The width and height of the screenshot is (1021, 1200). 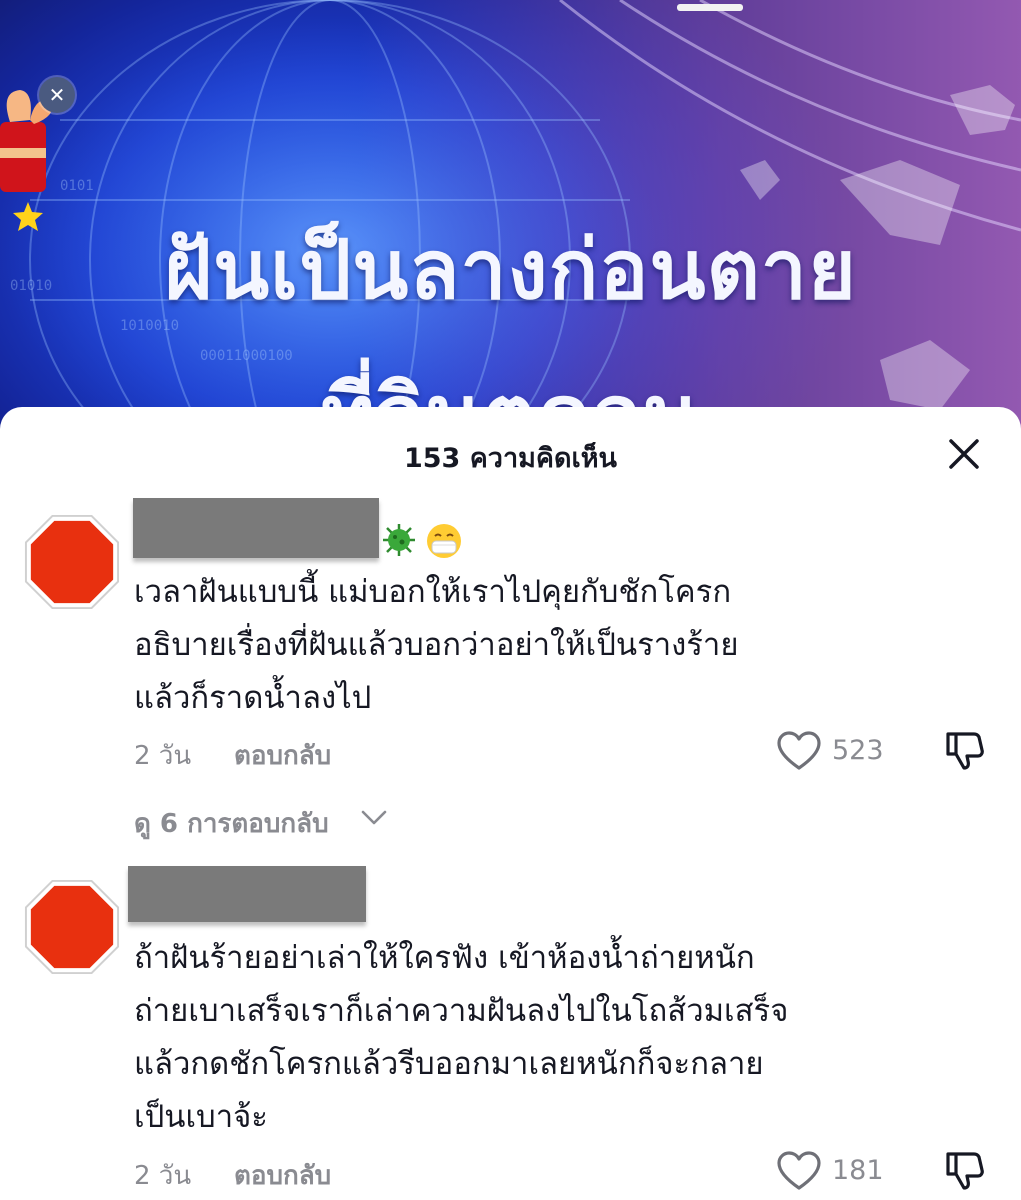 What do you see at coordinates (858, 750) in the screenshot?
I see `like-count: 523` at bounding box center [858, 750].